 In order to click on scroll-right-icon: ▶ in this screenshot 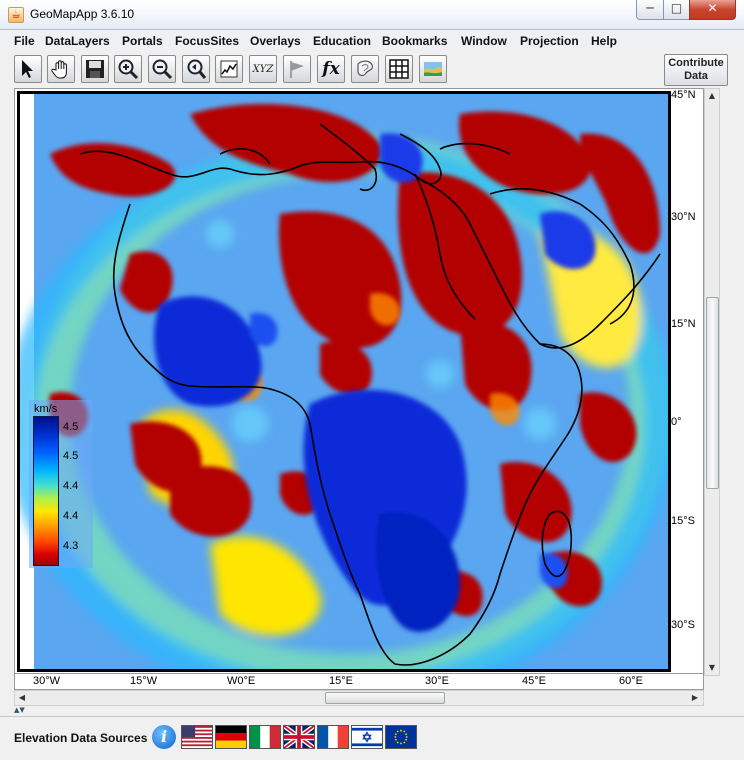, I will do `click(695, 698)`.